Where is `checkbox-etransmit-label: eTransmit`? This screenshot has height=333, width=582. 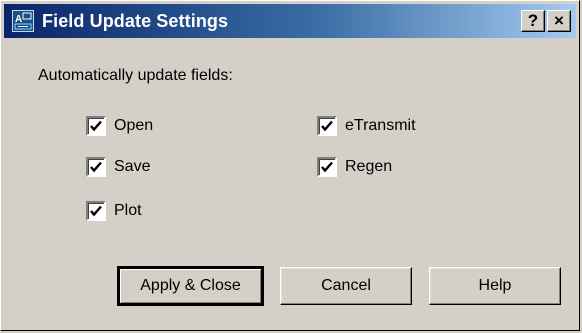
checkbox-etransmit-label: eTransmit is located at coordinates (380, 125).